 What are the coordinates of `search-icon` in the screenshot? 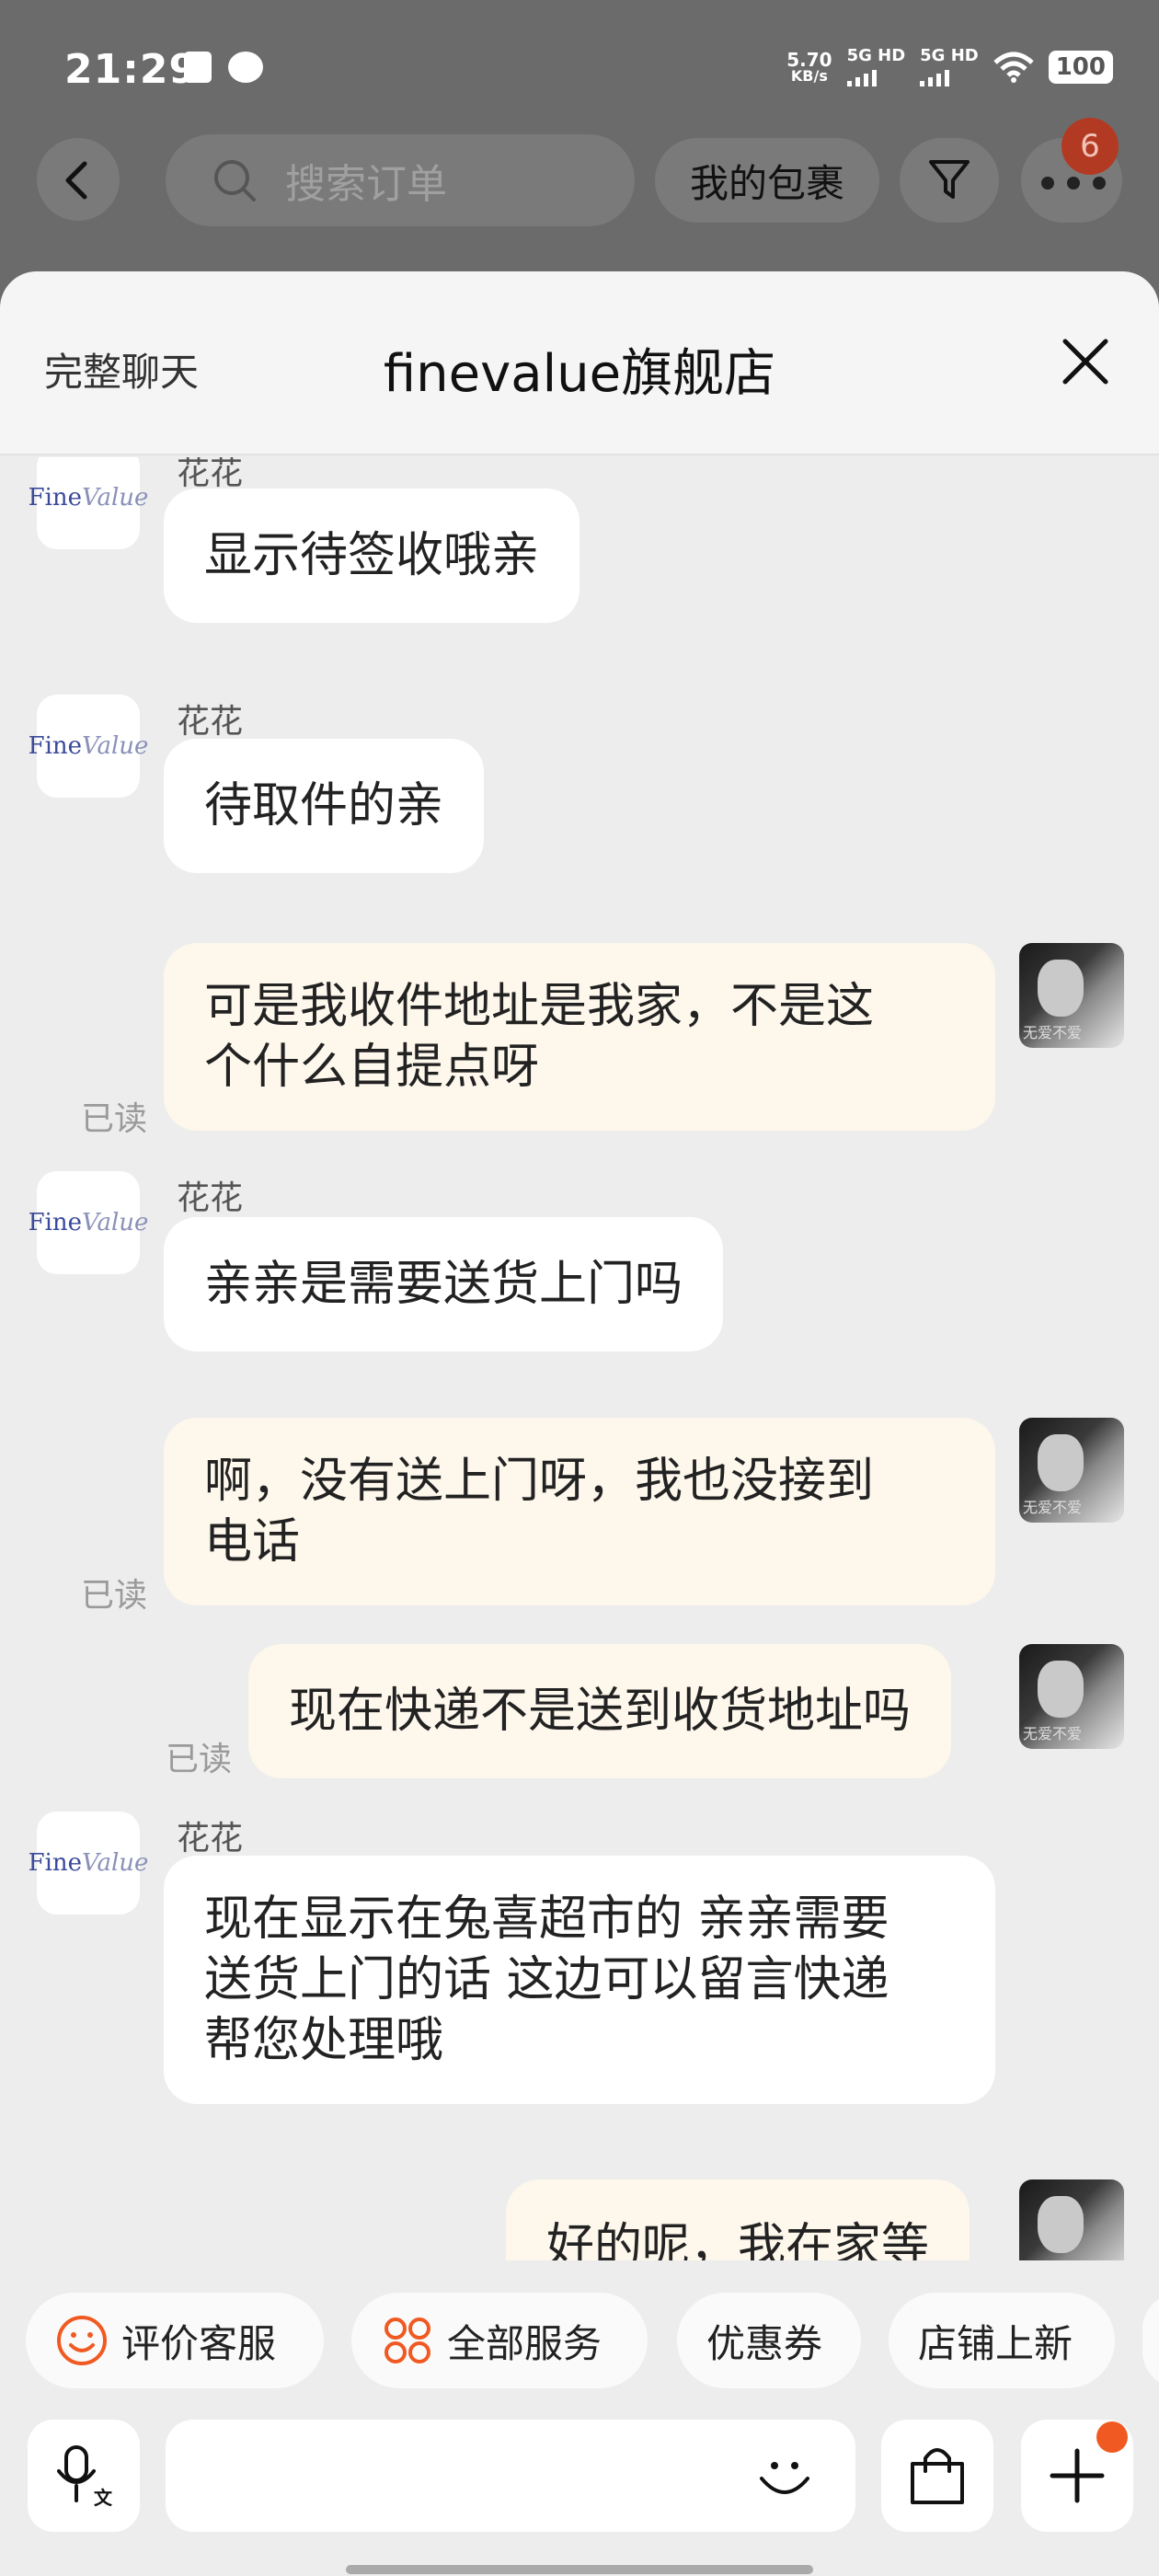 It's located at (235, 180).